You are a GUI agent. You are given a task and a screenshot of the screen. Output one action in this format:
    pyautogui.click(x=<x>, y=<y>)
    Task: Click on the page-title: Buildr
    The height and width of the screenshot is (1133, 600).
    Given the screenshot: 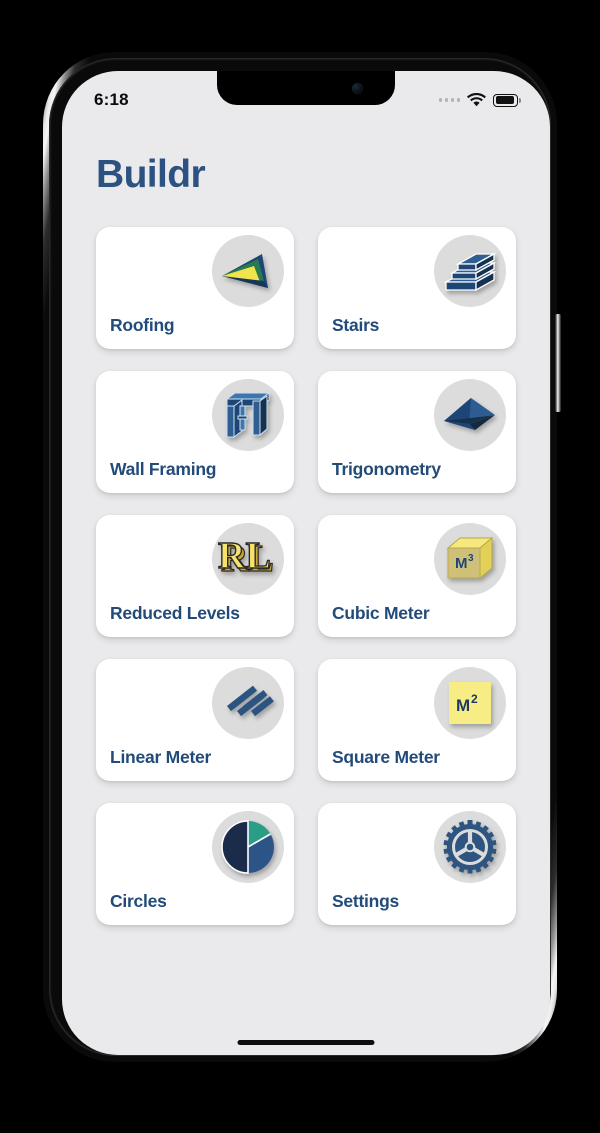 What is the action you would take?
    pyautogui.click(x=151, y=174)
    